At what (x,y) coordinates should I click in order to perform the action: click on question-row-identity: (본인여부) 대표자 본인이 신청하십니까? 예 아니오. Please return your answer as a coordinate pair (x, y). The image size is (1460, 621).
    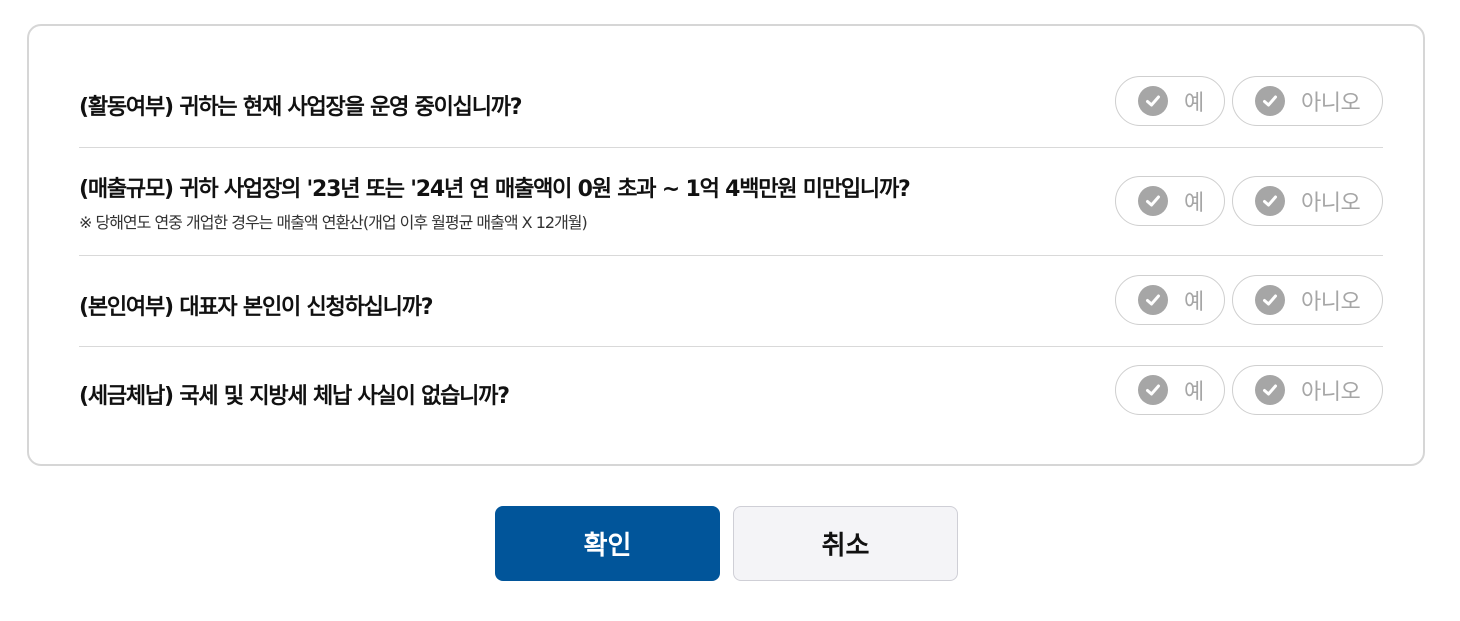
    Looking at the image, I should click on (731, 301).